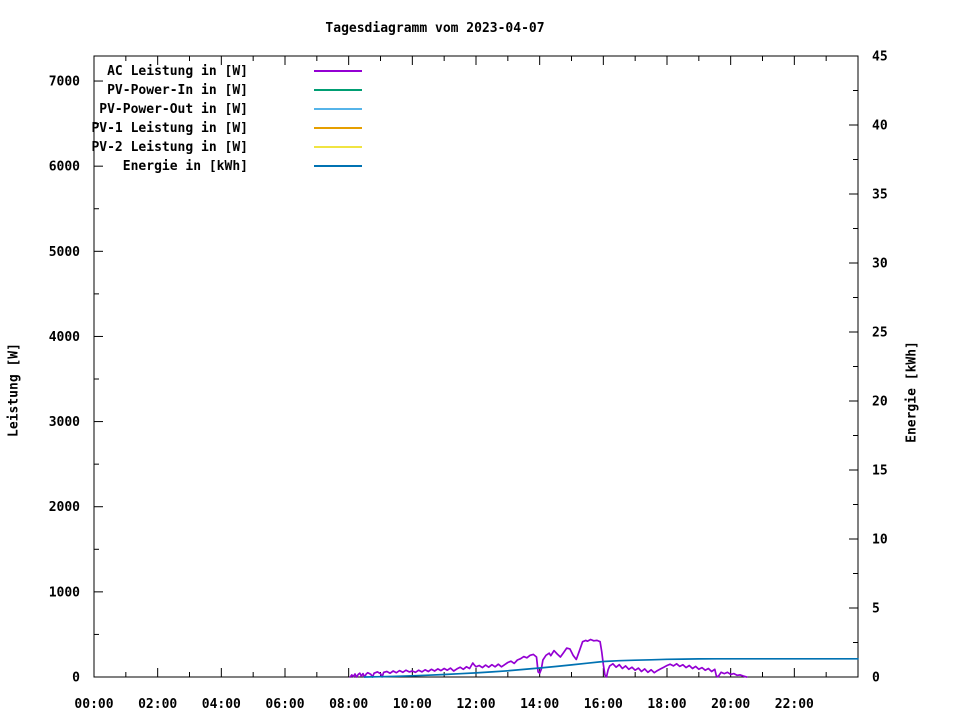  Describe the element at coordinates (348, 704) in the screenshot. I see `x-tick-label: 08:00` at that location.